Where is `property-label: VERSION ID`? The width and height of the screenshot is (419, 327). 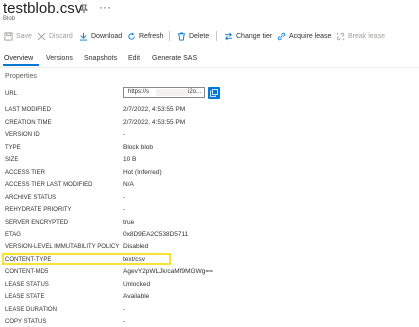
property-label: VERSION ID is located at coordinates (22, 135).